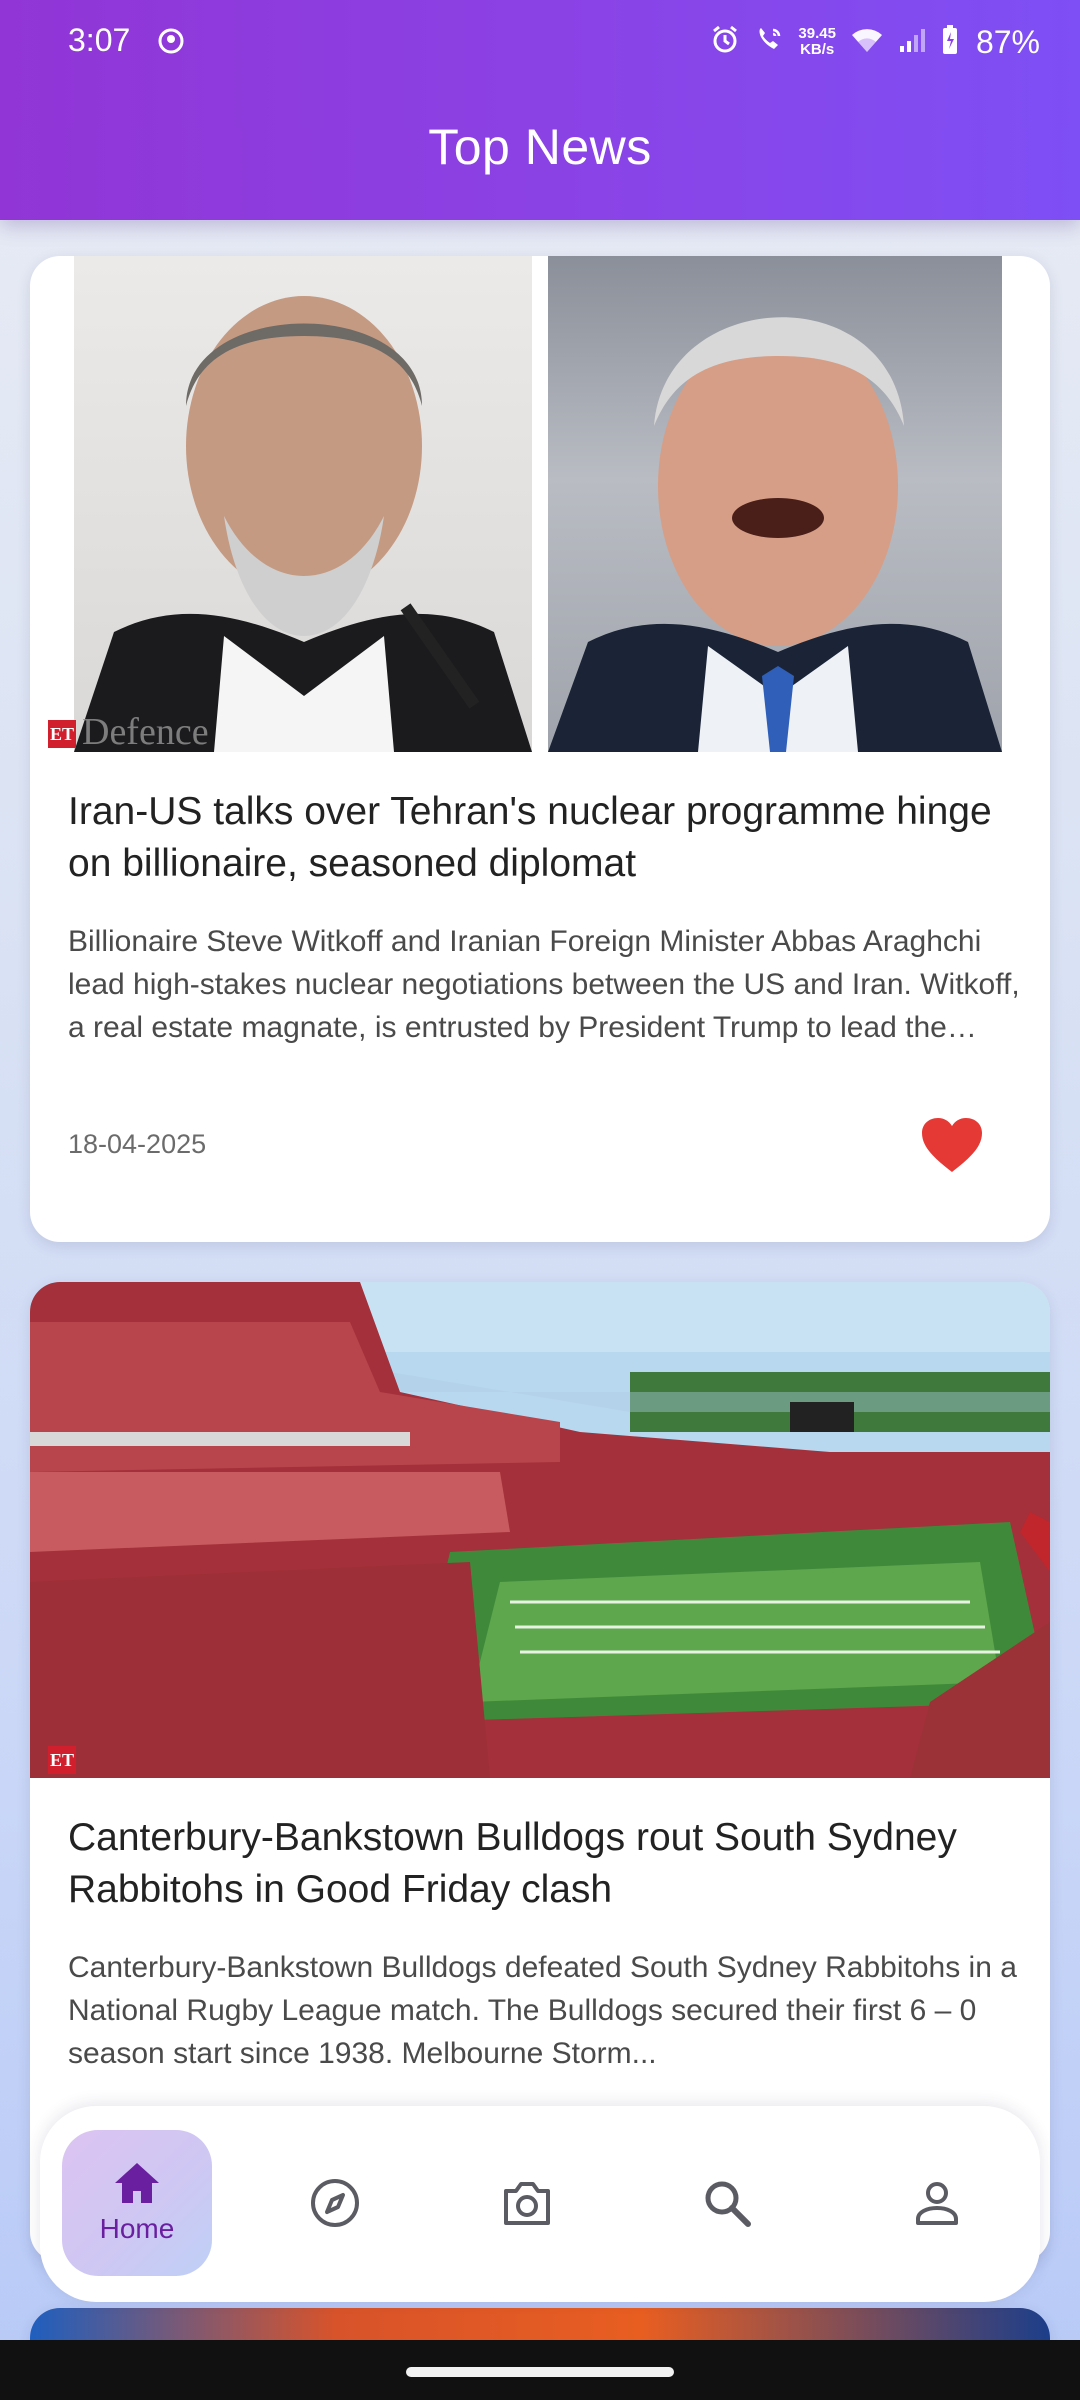 The width and height of the screenshot is (1080, 2400). I want to click on nav-home-label: Home, so click(137, 2228).